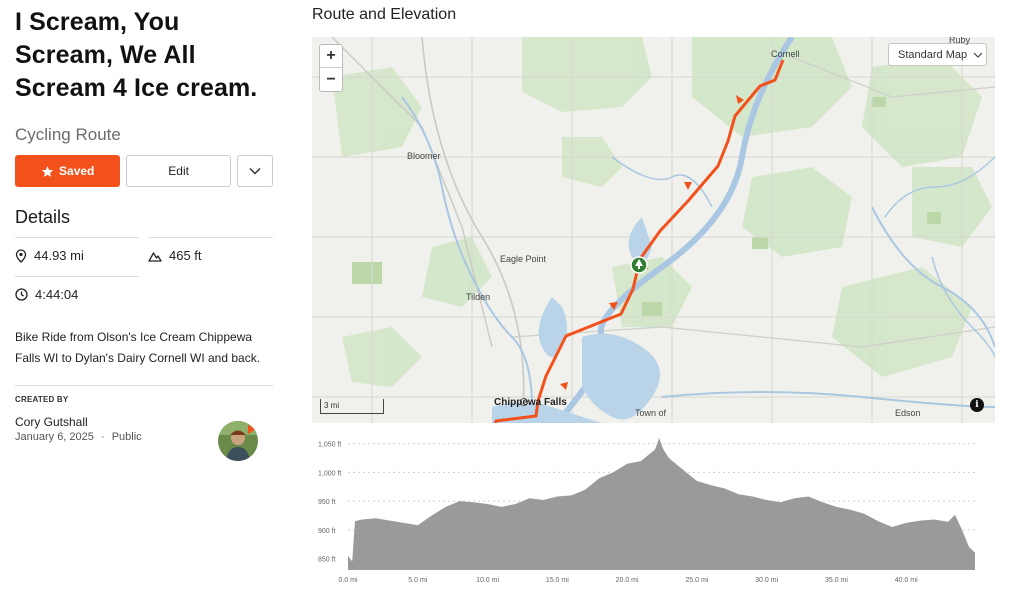 The height and width of the screenshot is (595, 1024). I want to click on distance-stat: 44.93 mi, so click(77, 250).